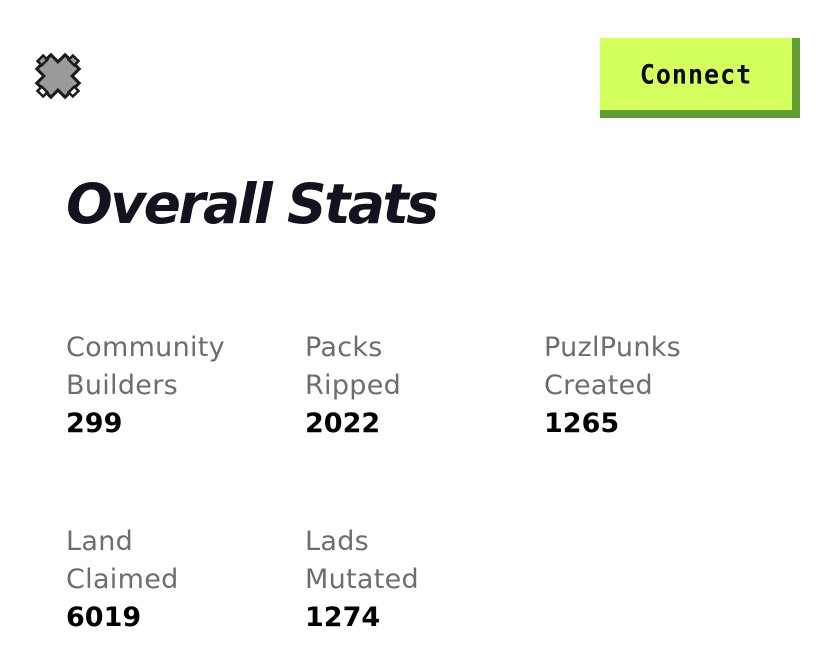 The height and width of the screenshot is (659, 828). Describe the element at coordinates (122, 385) in the screenshot. I see `stat-label-line2: Builders` at that location.